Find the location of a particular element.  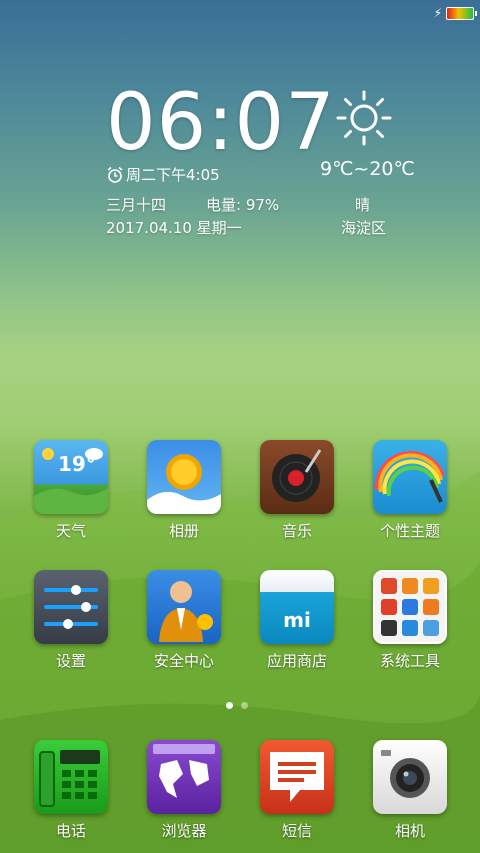

app-store-icon: mi is located at coordinates (297, 607).